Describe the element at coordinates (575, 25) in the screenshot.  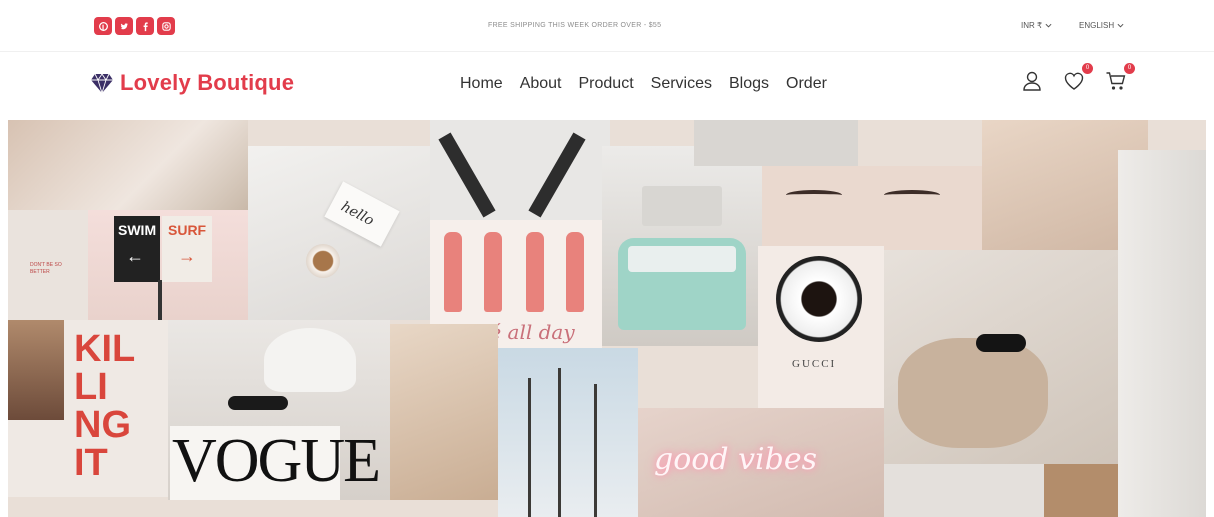
I see `promo-text: FREE SHIPPING THIS WEEK ORDER OVER - $55` at that location.